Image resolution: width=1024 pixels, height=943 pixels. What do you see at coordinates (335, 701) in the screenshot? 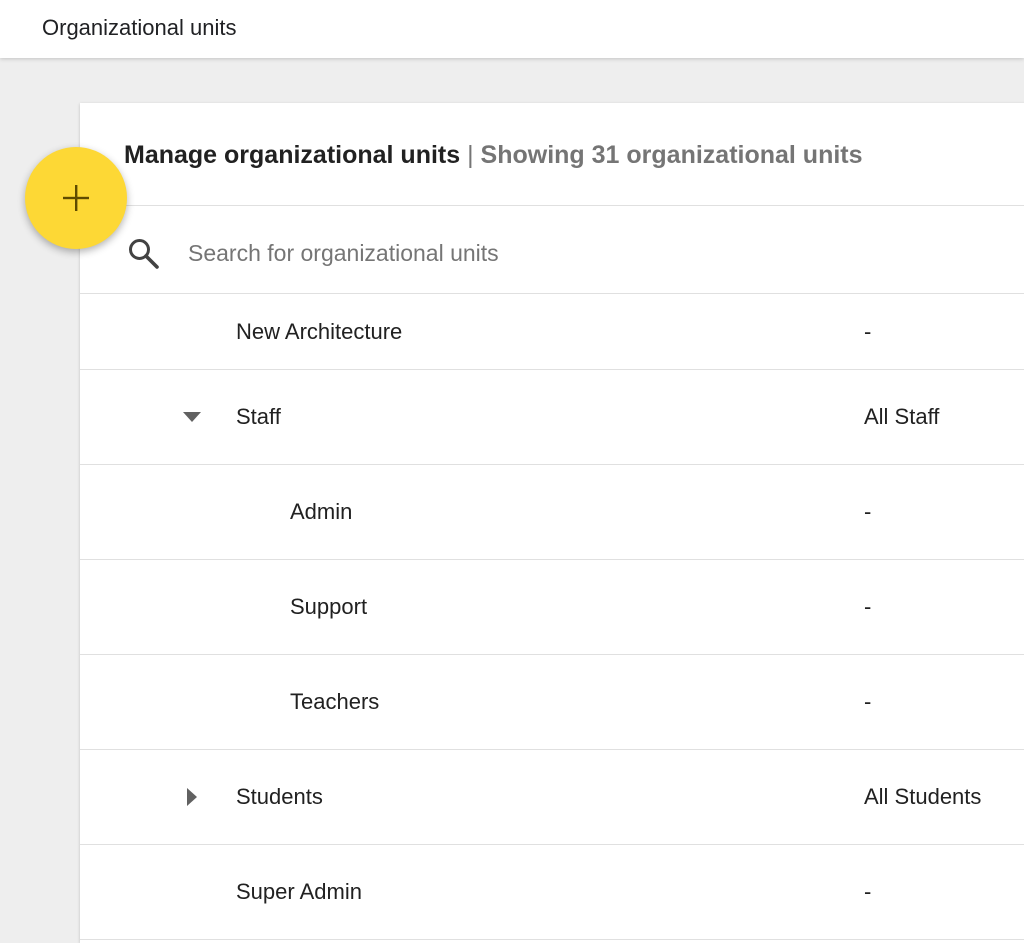
I see `org-unit-name: Teachers` at bounding box center [335, 701].